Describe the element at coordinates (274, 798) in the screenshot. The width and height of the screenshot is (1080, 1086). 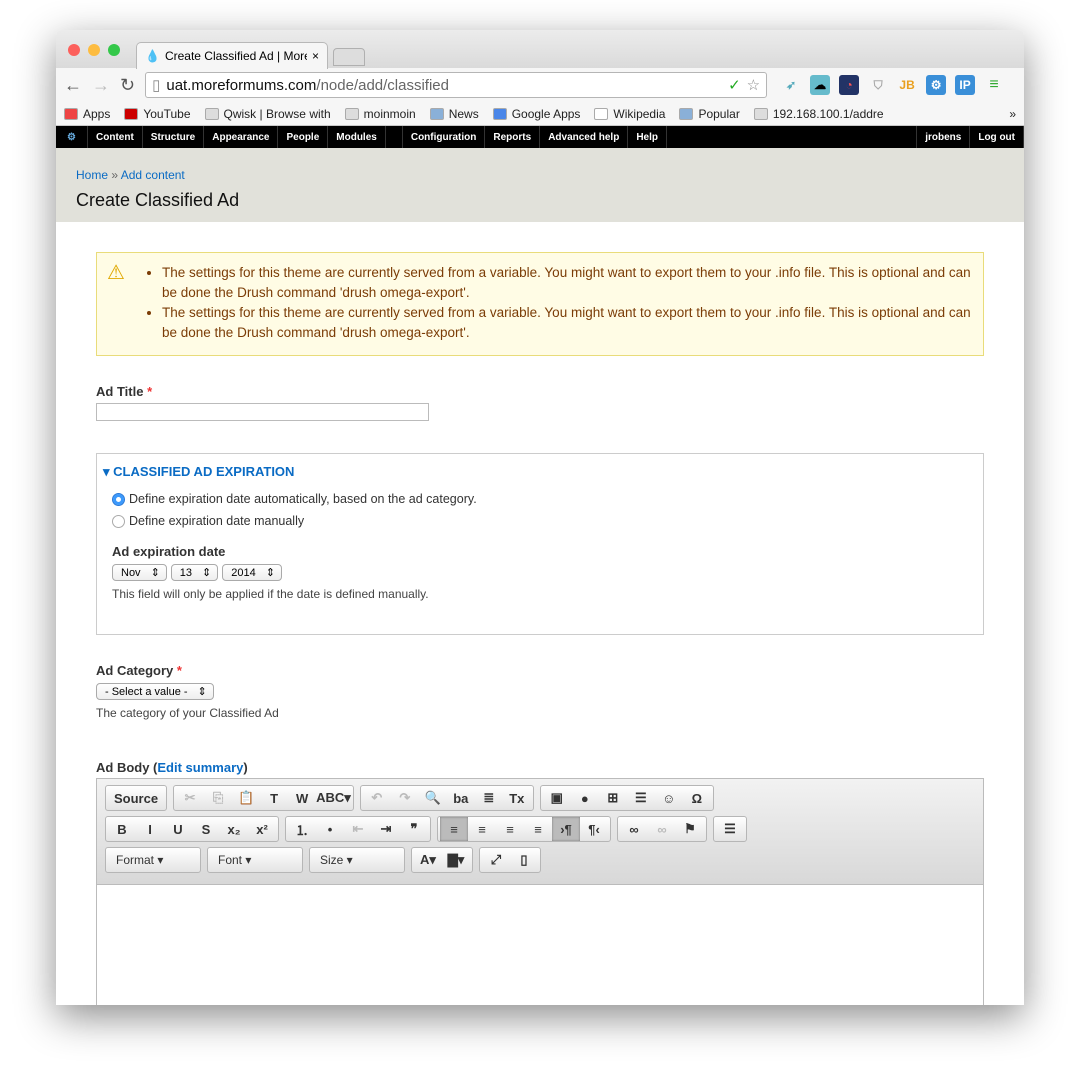
I see `paste-text-button: T` at that location.